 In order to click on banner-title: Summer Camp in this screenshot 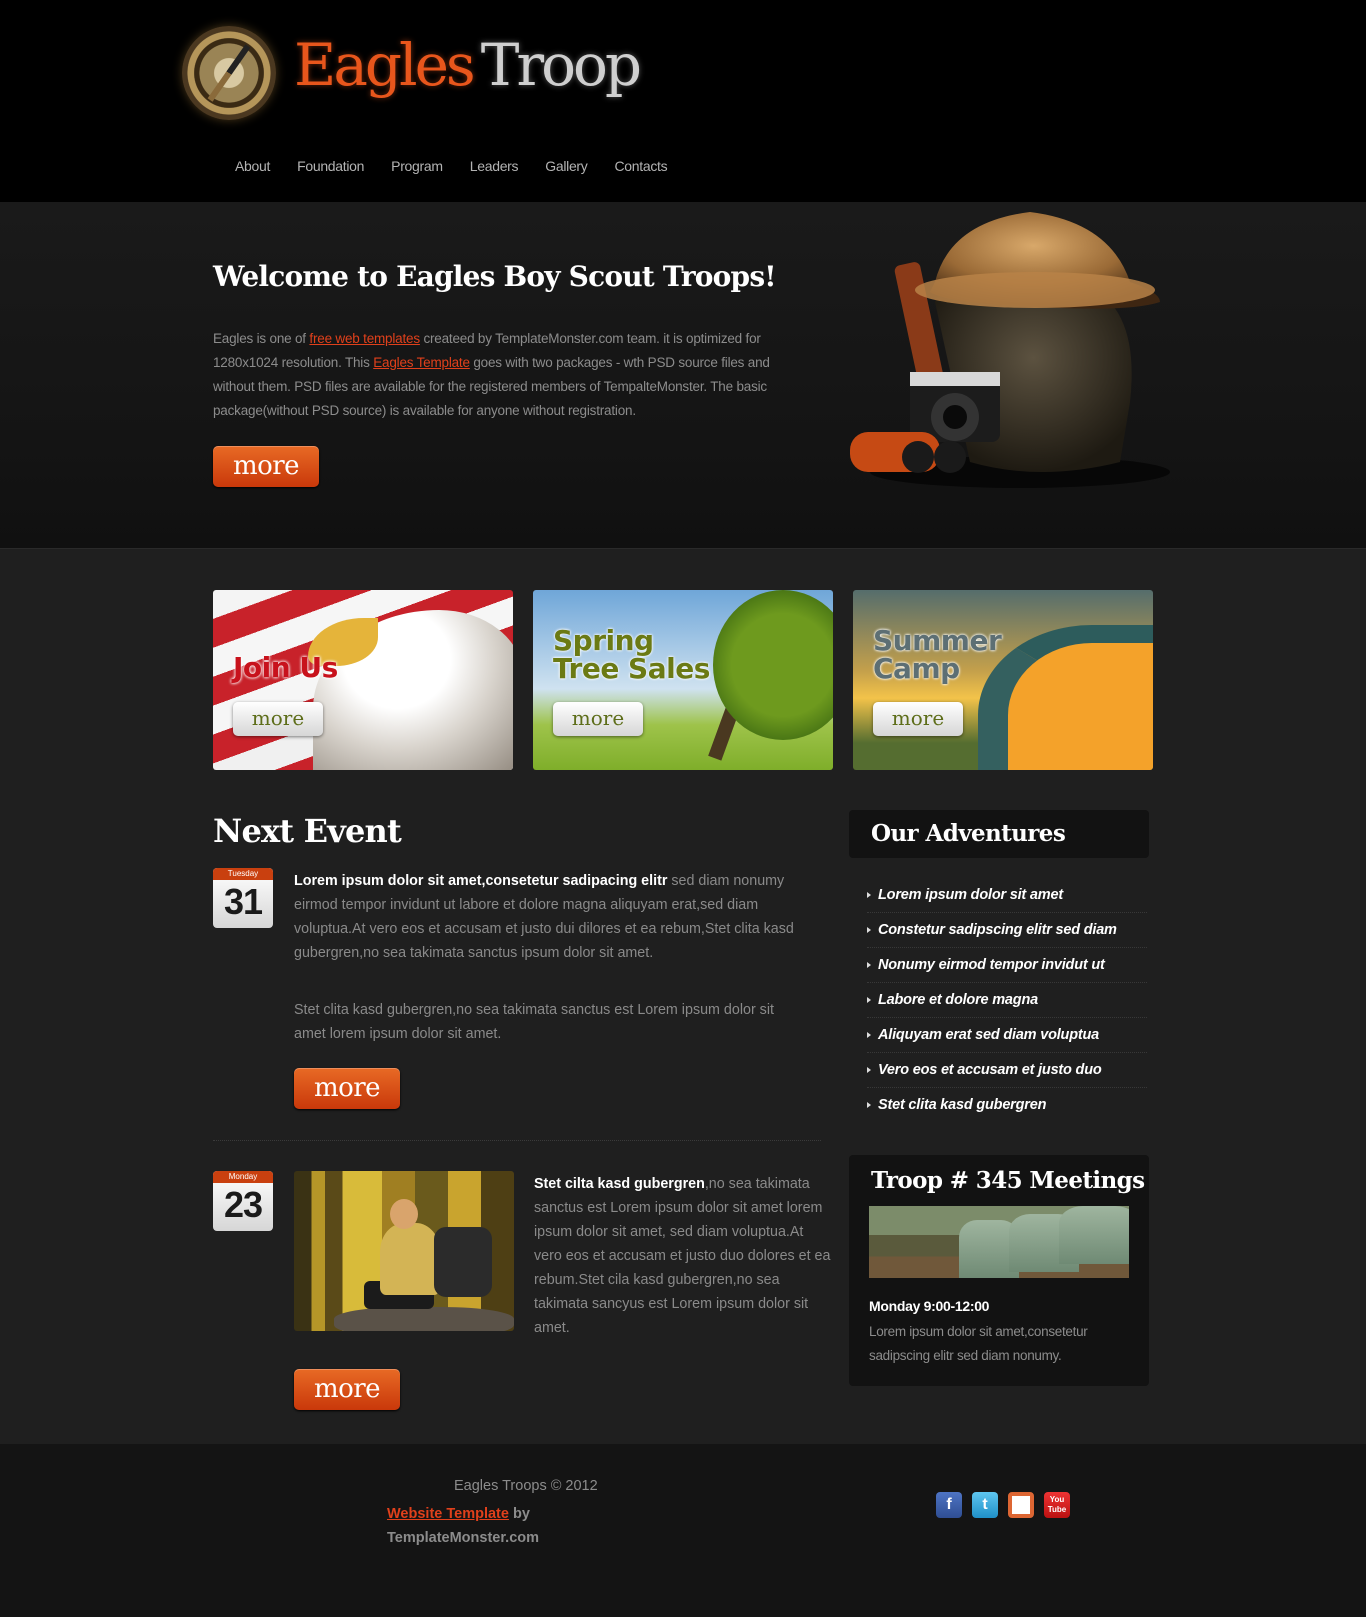, I will do `click(937, 656)`.